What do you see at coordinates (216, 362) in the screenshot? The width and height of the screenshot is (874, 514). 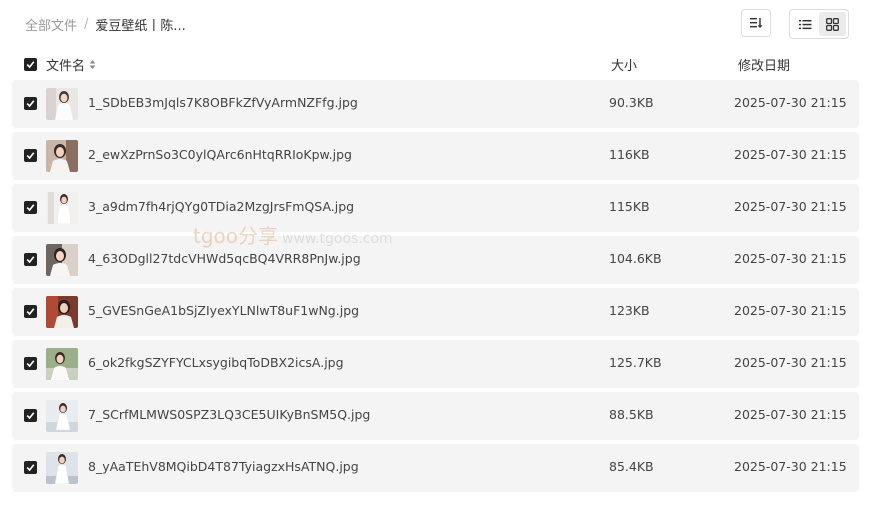 I see `file-name: 6_ok2fkgSZYFYCLxsygibqToDBX2icsA.jpg` at bounding box center [216, 362].